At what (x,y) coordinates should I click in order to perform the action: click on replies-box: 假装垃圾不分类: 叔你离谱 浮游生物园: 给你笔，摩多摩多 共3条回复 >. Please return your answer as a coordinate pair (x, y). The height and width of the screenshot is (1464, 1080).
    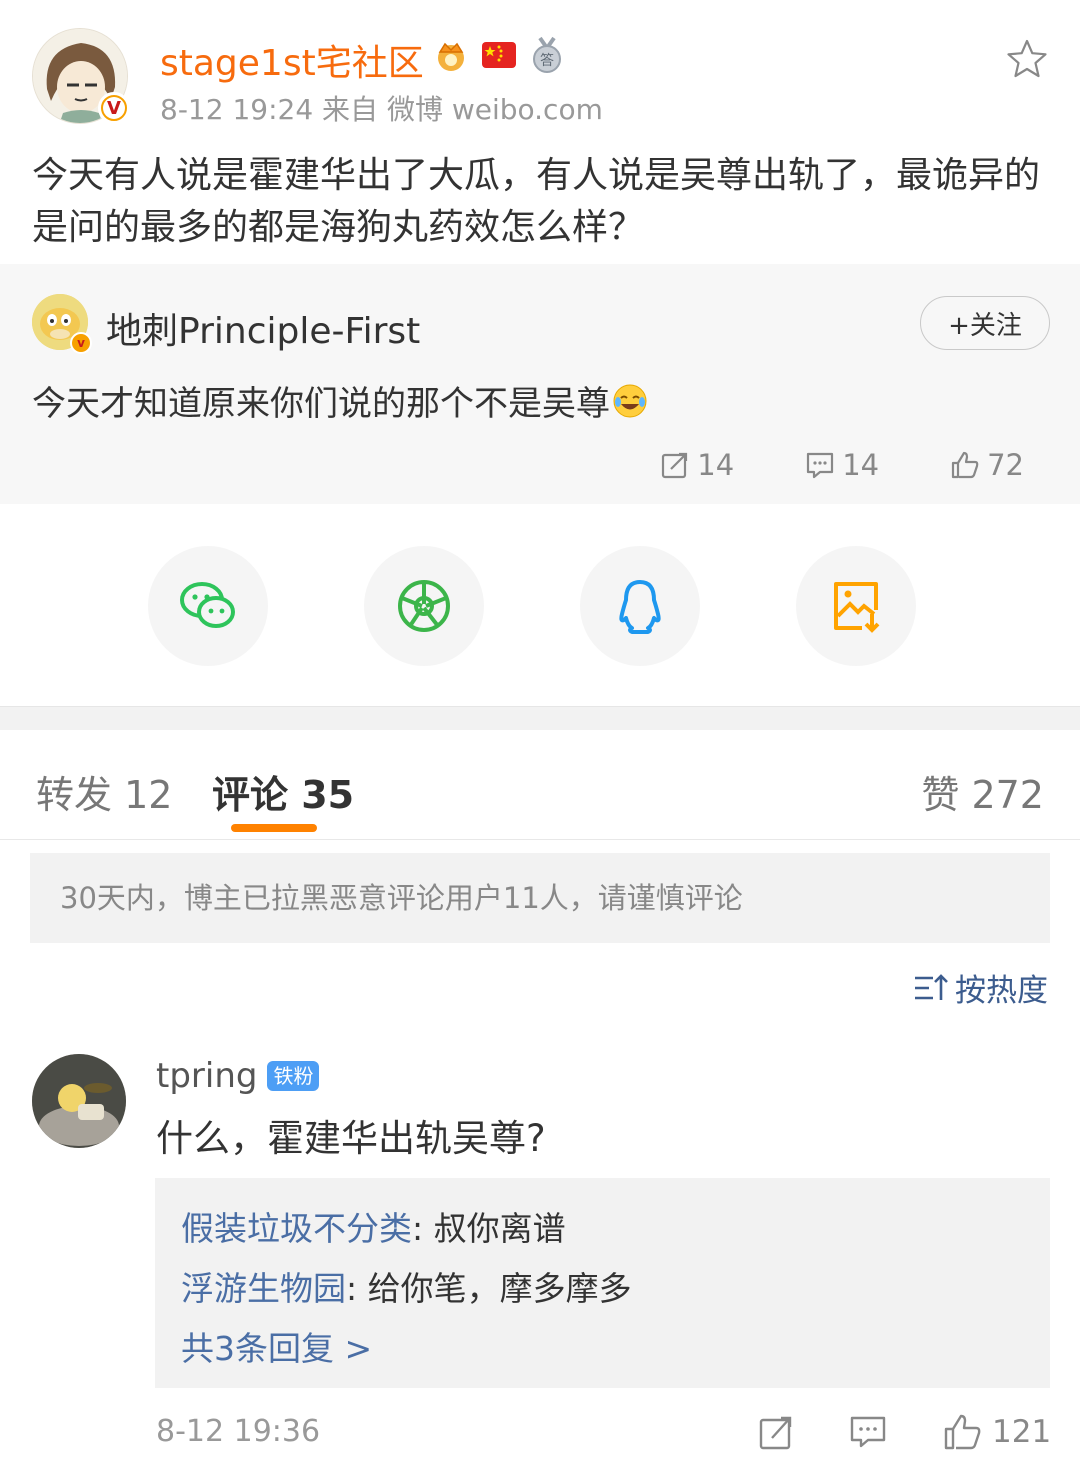
    Looking at the image, I should click on (602, 1283).